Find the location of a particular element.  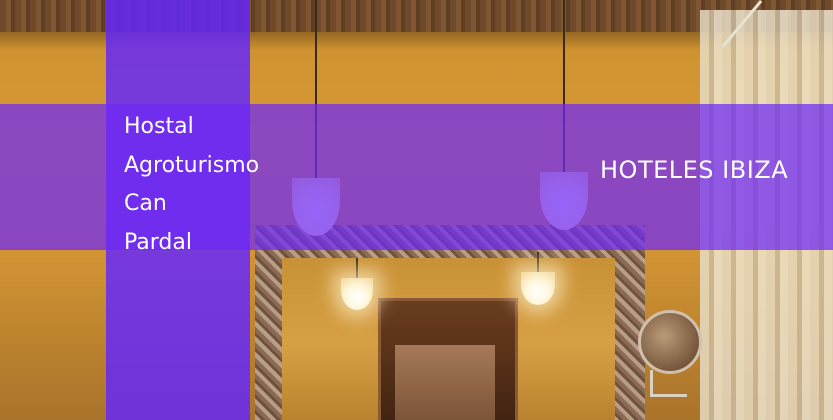

hotel-name: Hostal Agroturismo Can Pardal is located at coordinates (204, 185).